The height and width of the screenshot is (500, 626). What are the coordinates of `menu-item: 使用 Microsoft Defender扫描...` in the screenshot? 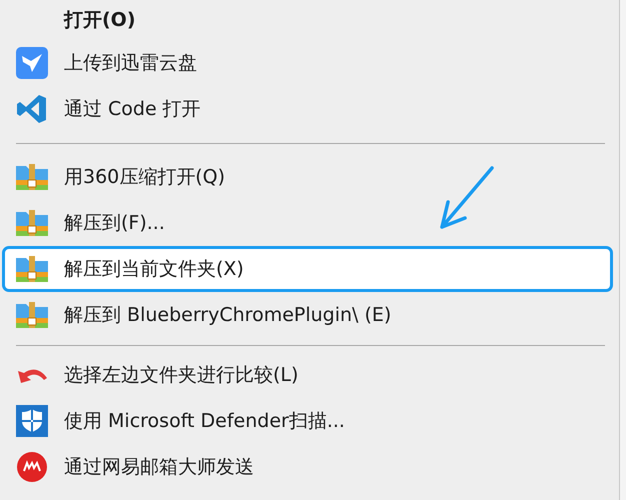 It's located at (309, 421).